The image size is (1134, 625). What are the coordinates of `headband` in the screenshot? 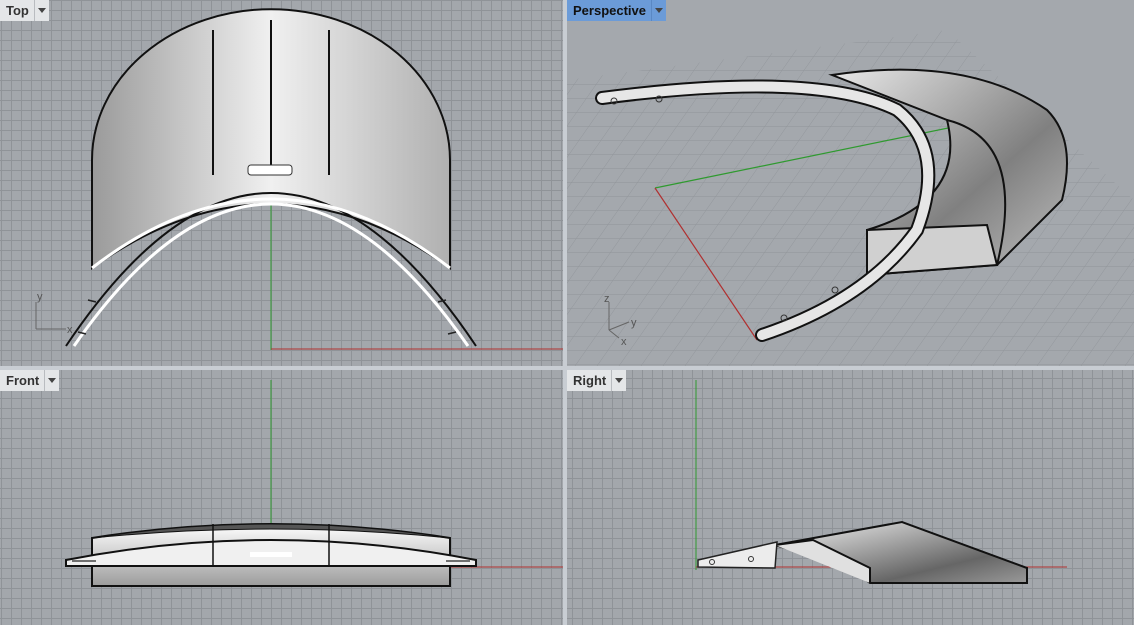 It's located at (737, 555).